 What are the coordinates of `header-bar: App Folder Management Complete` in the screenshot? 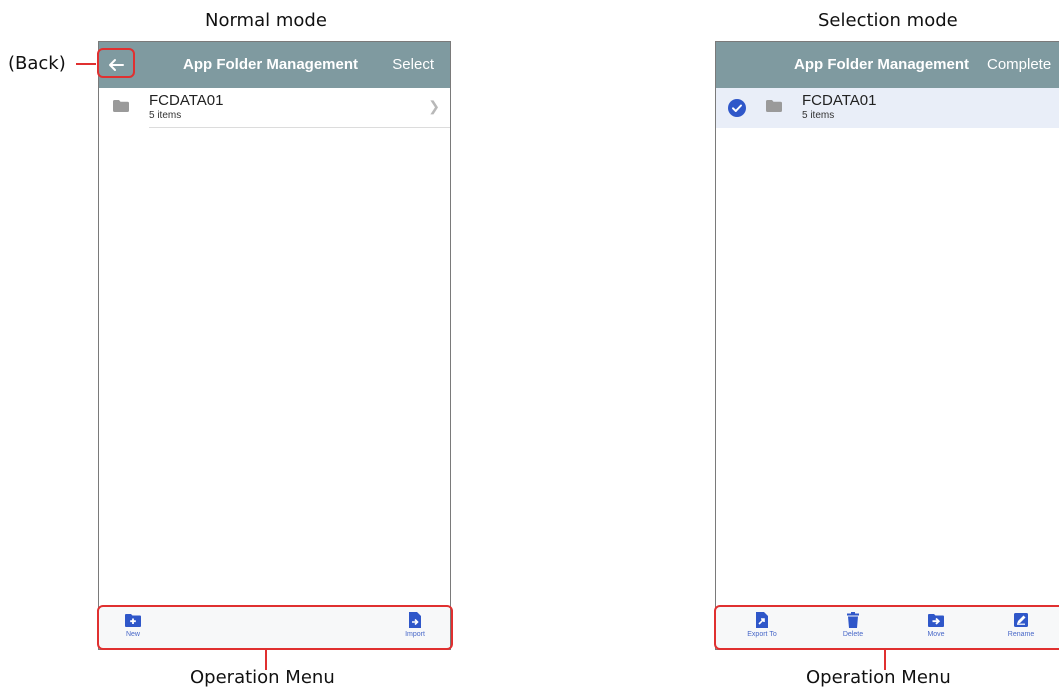 It's located at (887, 65).